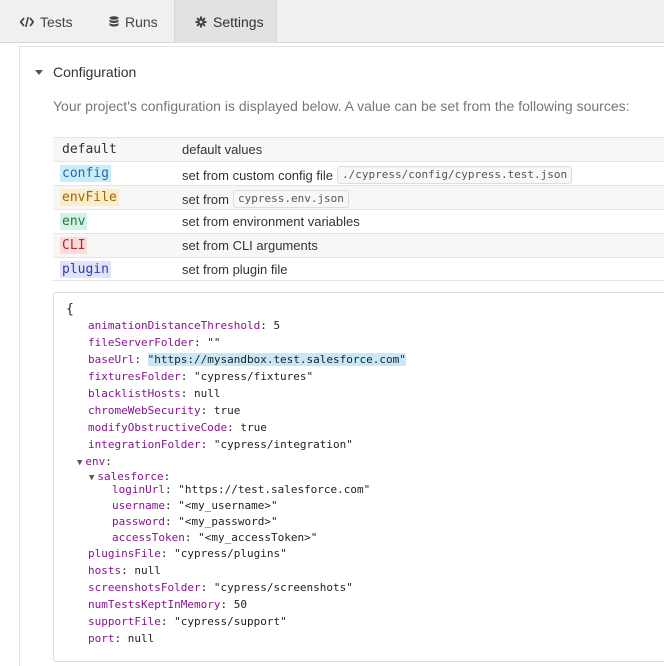 The height and width of the screenshot is (666, 664). I want to click on config-line-loginurl: loginUrl: "https://test.salesforce.com", so click(241, 489).